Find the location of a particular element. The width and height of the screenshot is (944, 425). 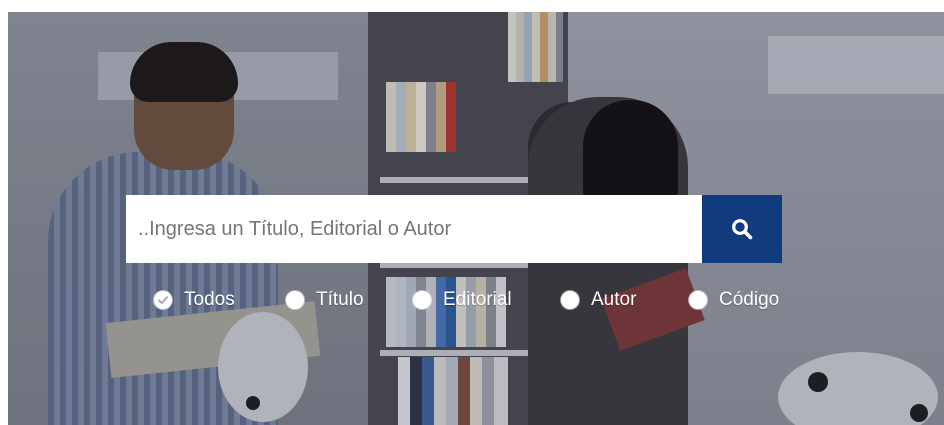

radio-label: Autor is located at coordinates (614, 299).